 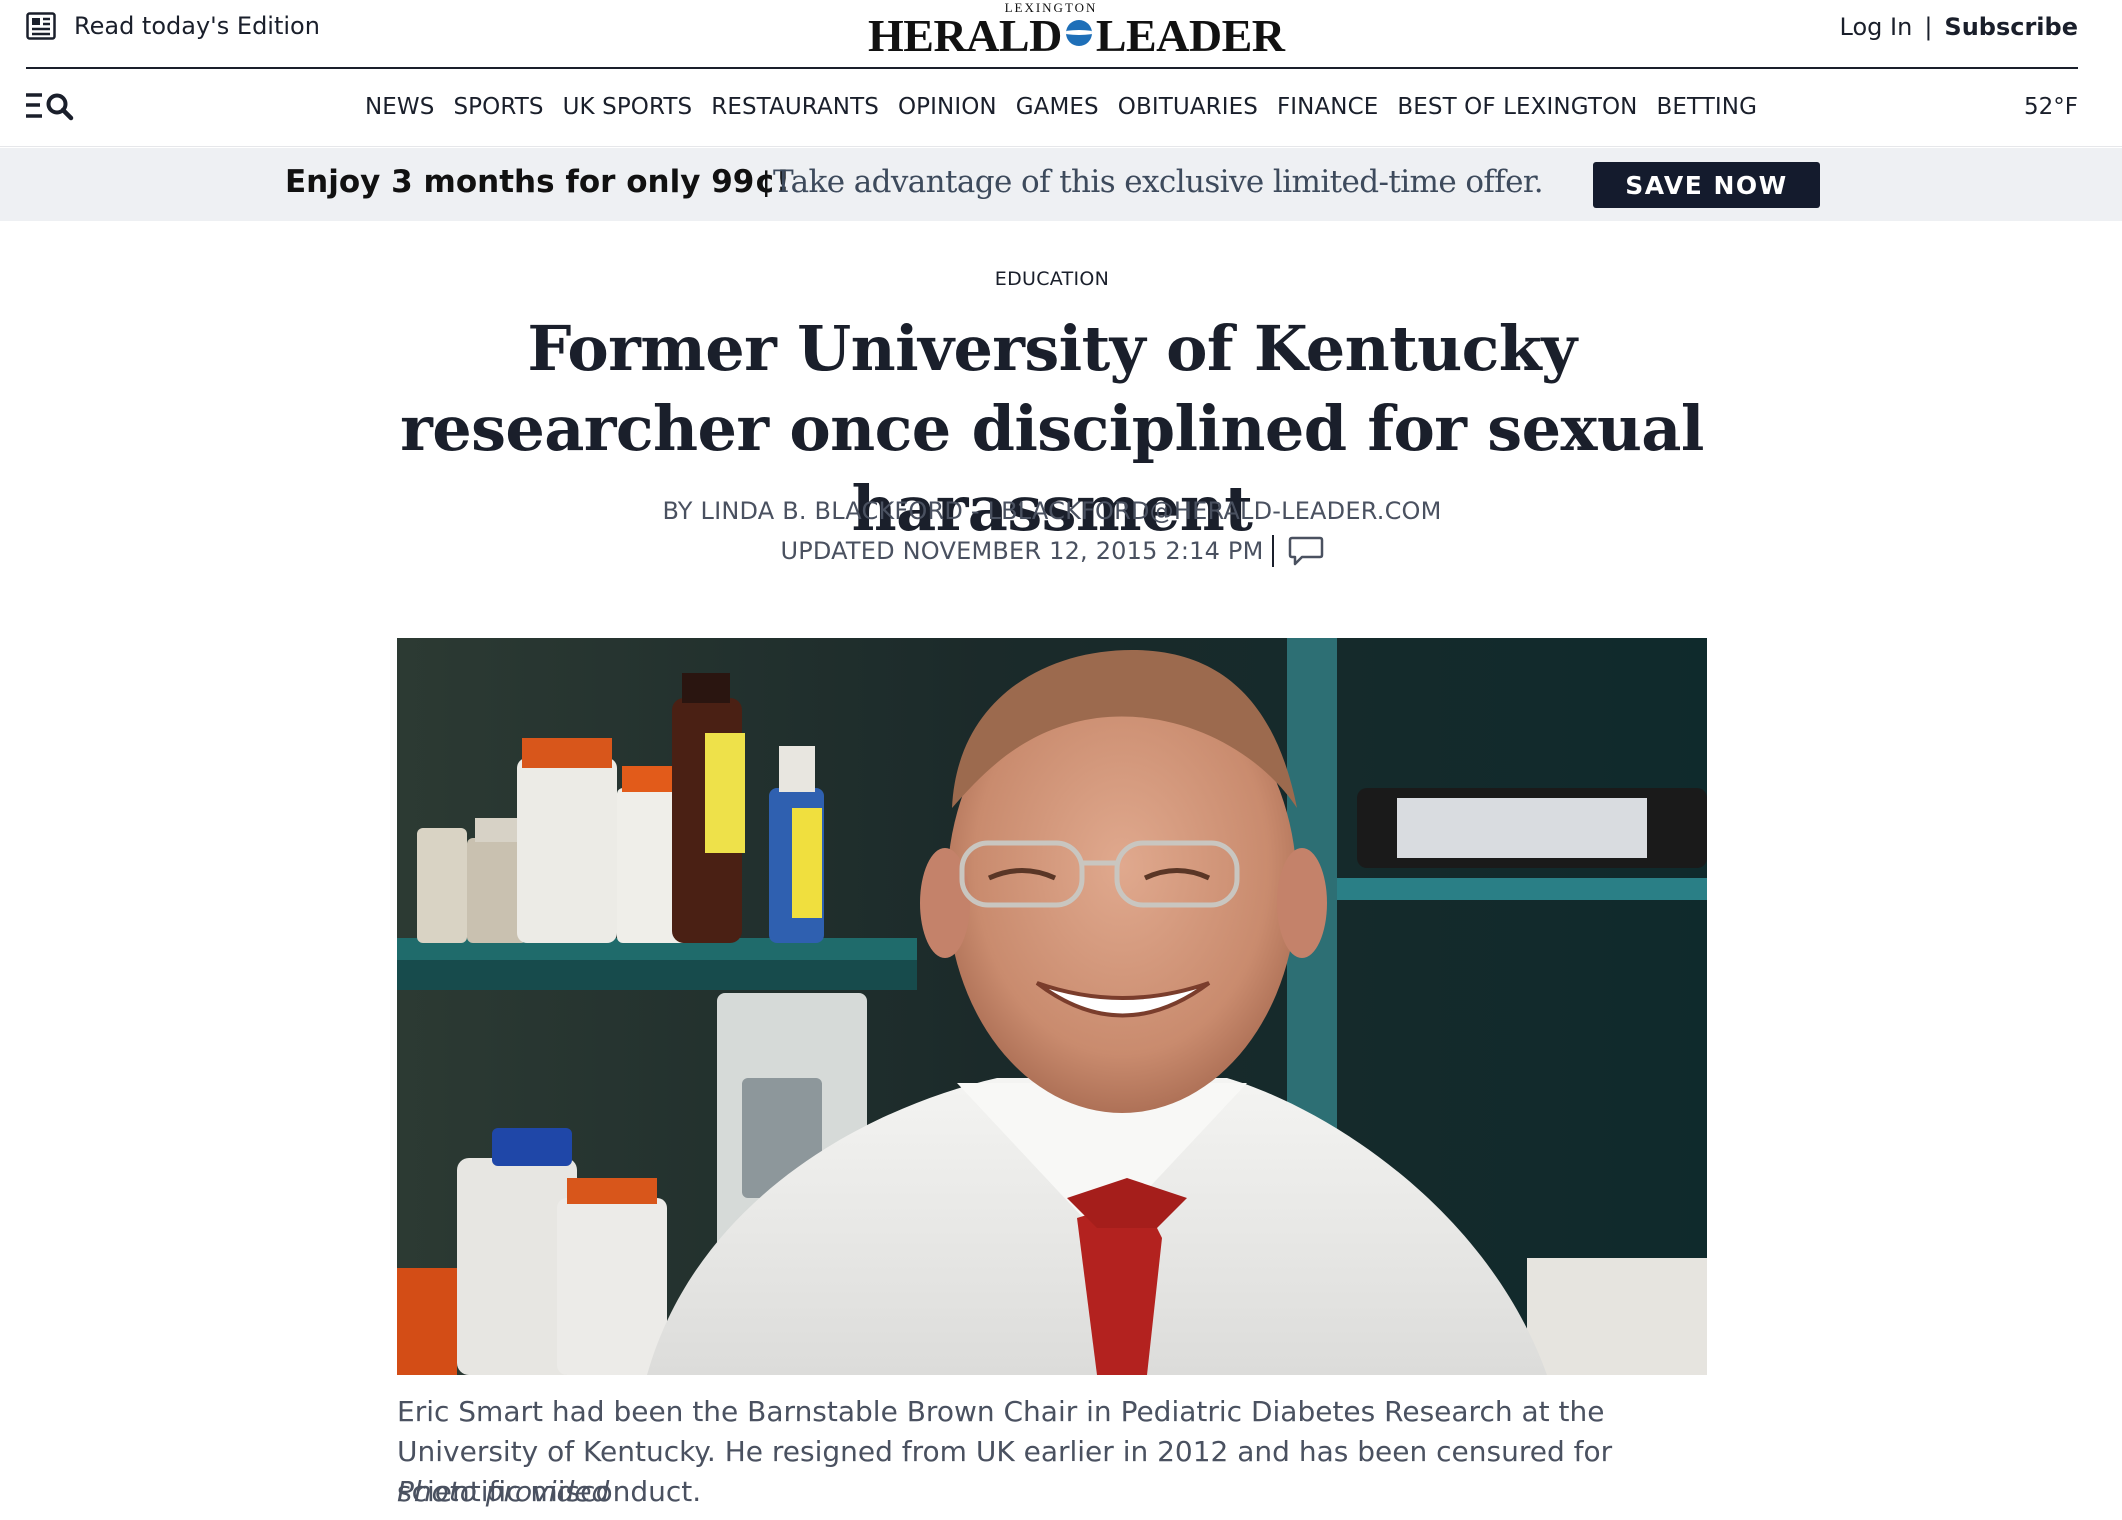 I want to click on nav-item-betting: BETTING, so click(x=1706, y=107).